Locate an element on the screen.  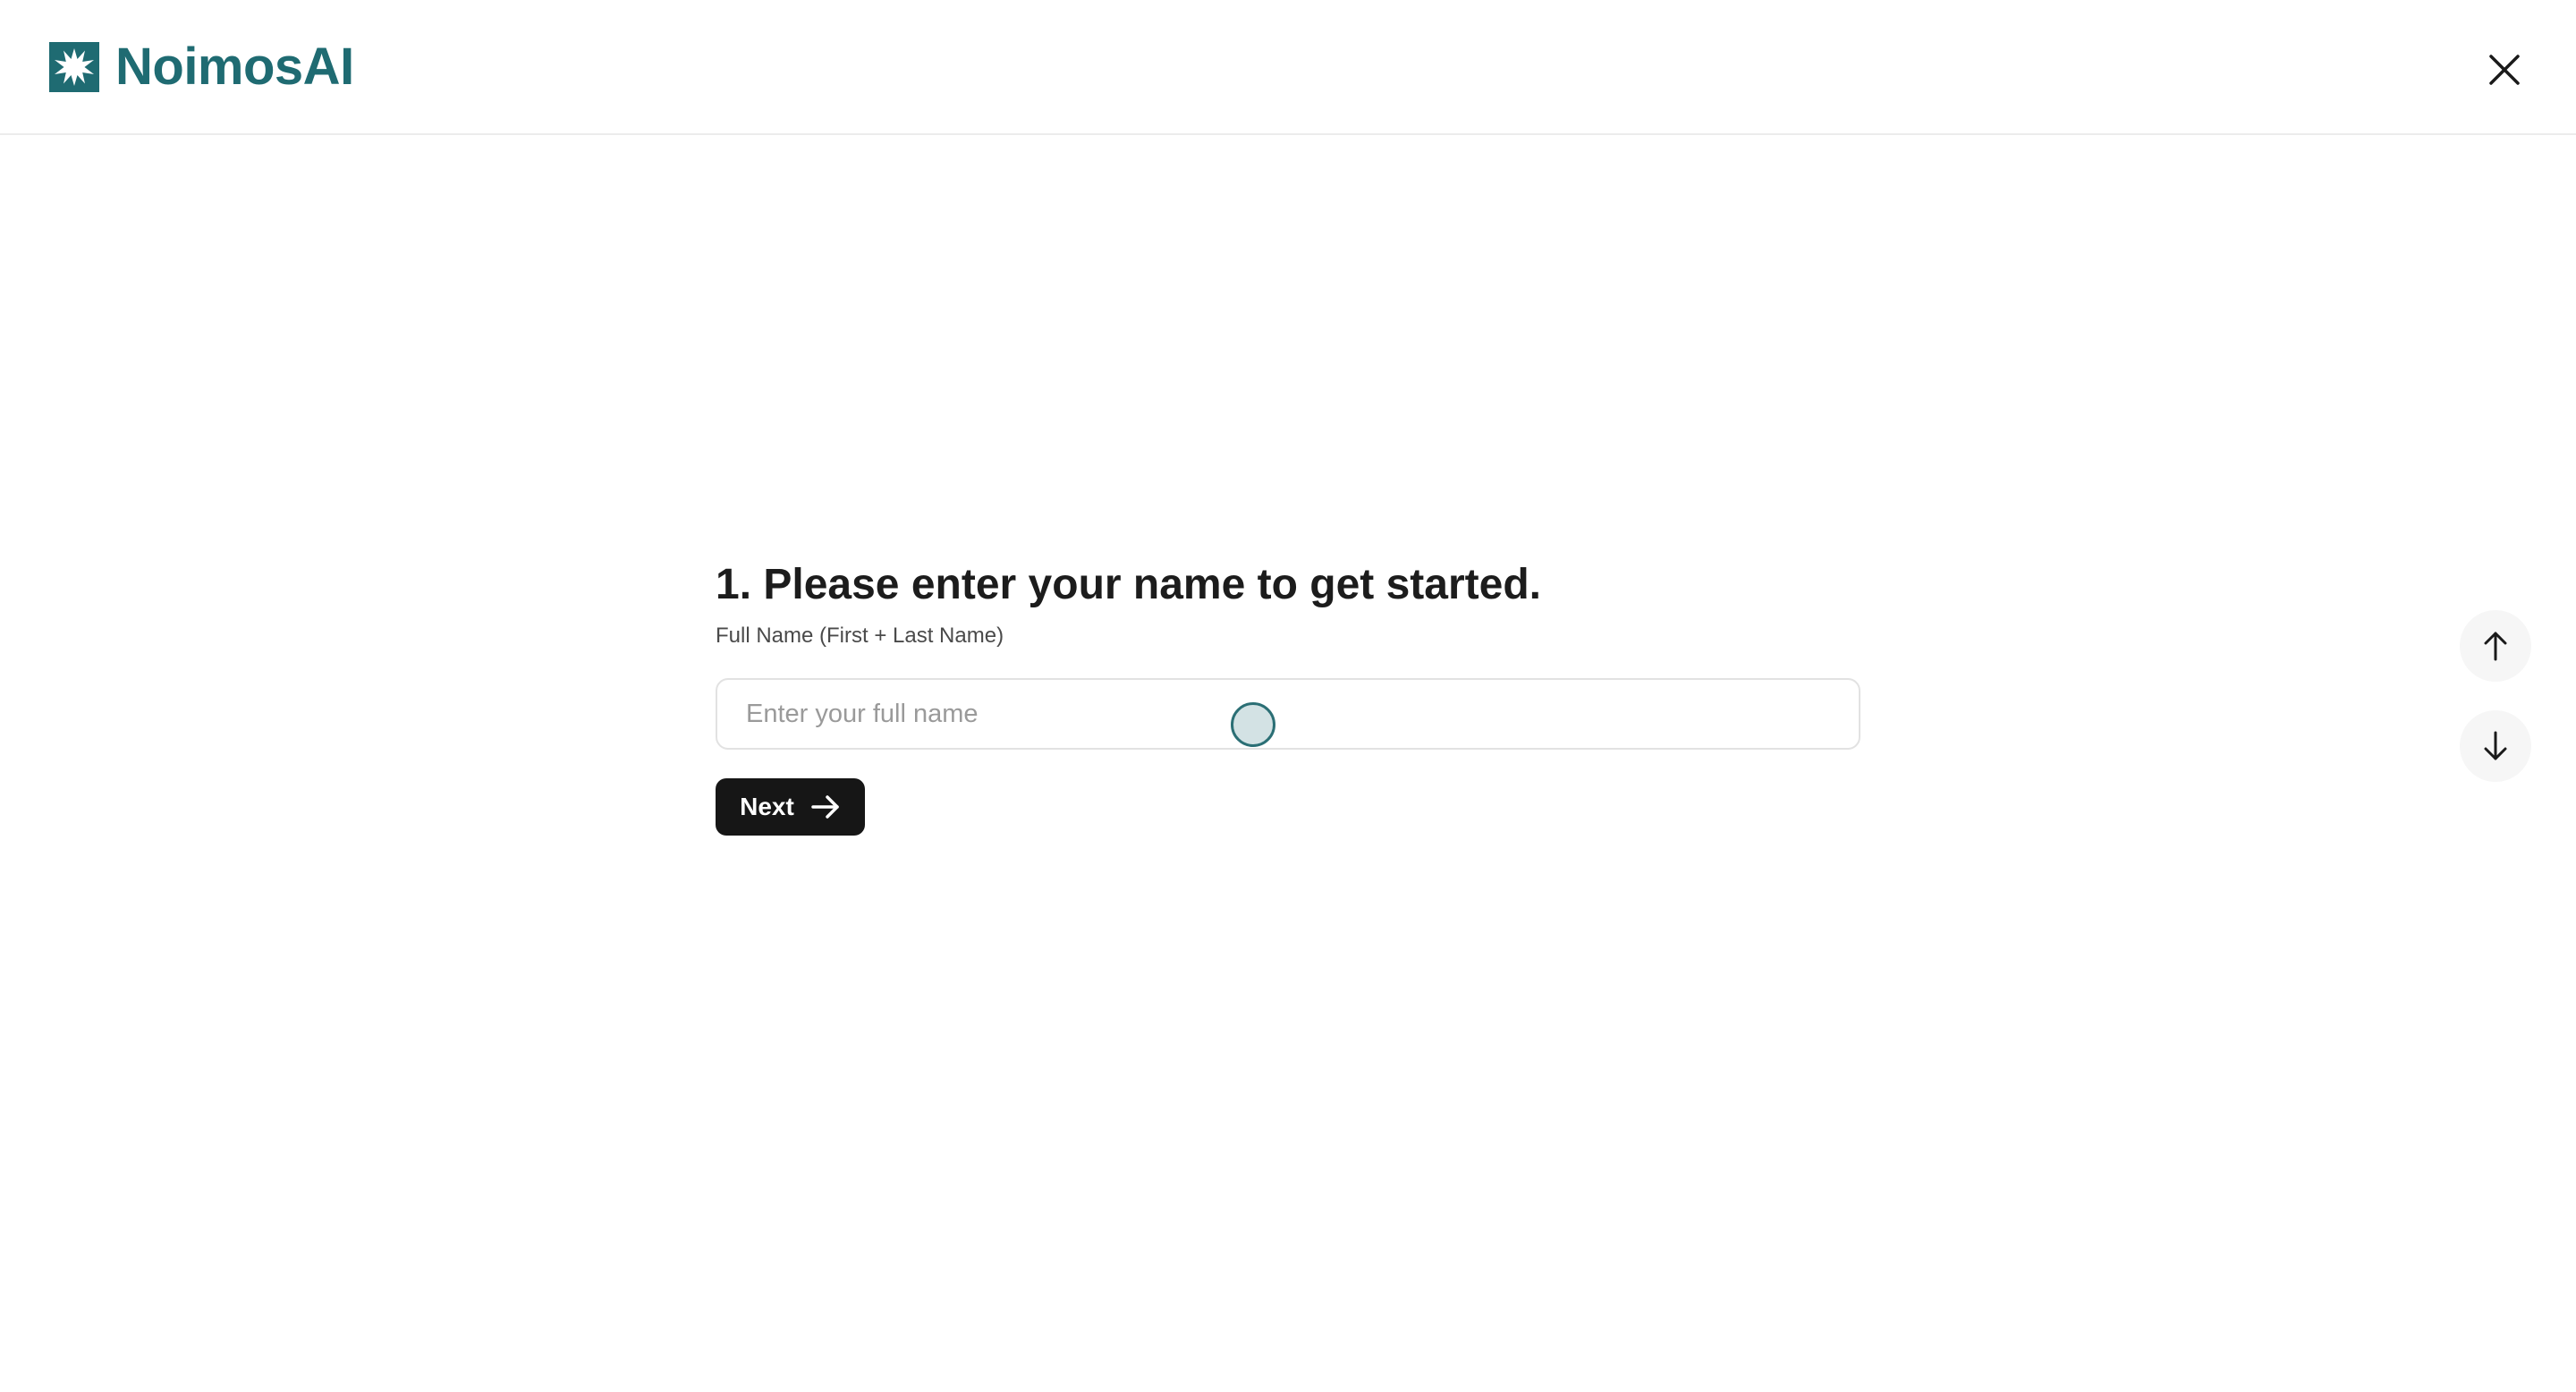
full-name-label: Full Name (First + Last Name) is located at coordinates (860, 636).